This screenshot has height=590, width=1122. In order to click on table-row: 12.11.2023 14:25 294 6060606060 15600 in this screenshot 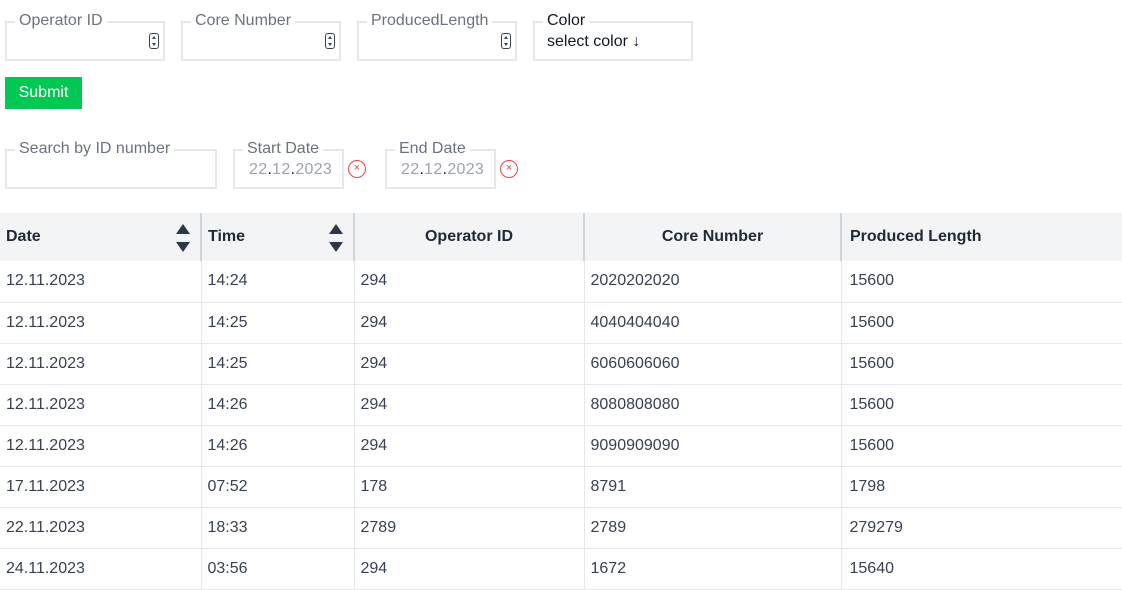, I will do `click(561, 364)`.